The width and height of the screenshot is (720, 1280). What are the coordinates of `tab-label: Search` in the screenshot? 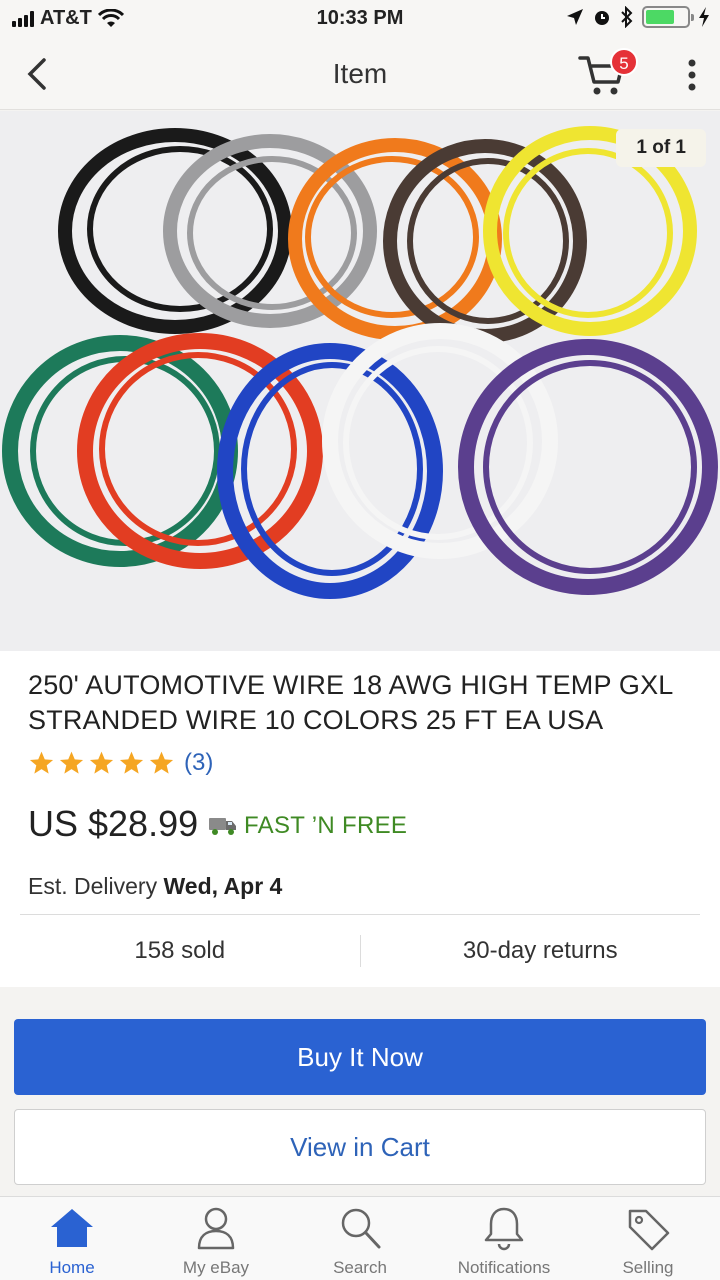 It's located at (360, 1267).